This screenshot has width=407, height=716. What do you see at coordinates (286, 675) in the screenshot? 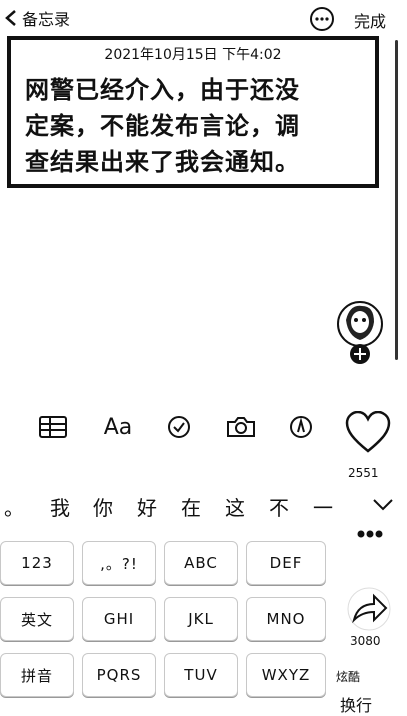
I see `key-wxyz: WXYZ` at bounding box center [286, 675].